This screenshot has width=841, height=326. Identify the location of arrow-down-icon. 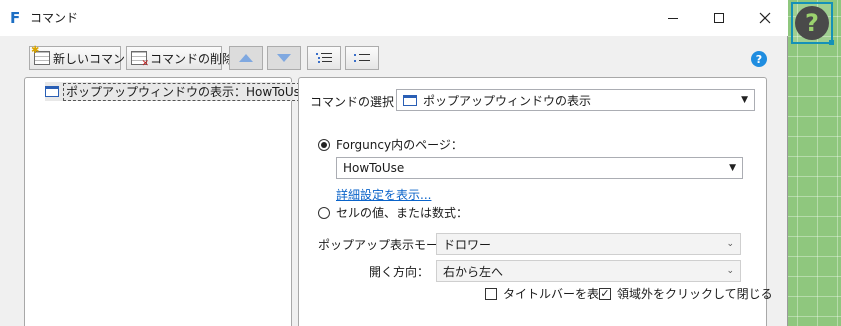
(284, 58).